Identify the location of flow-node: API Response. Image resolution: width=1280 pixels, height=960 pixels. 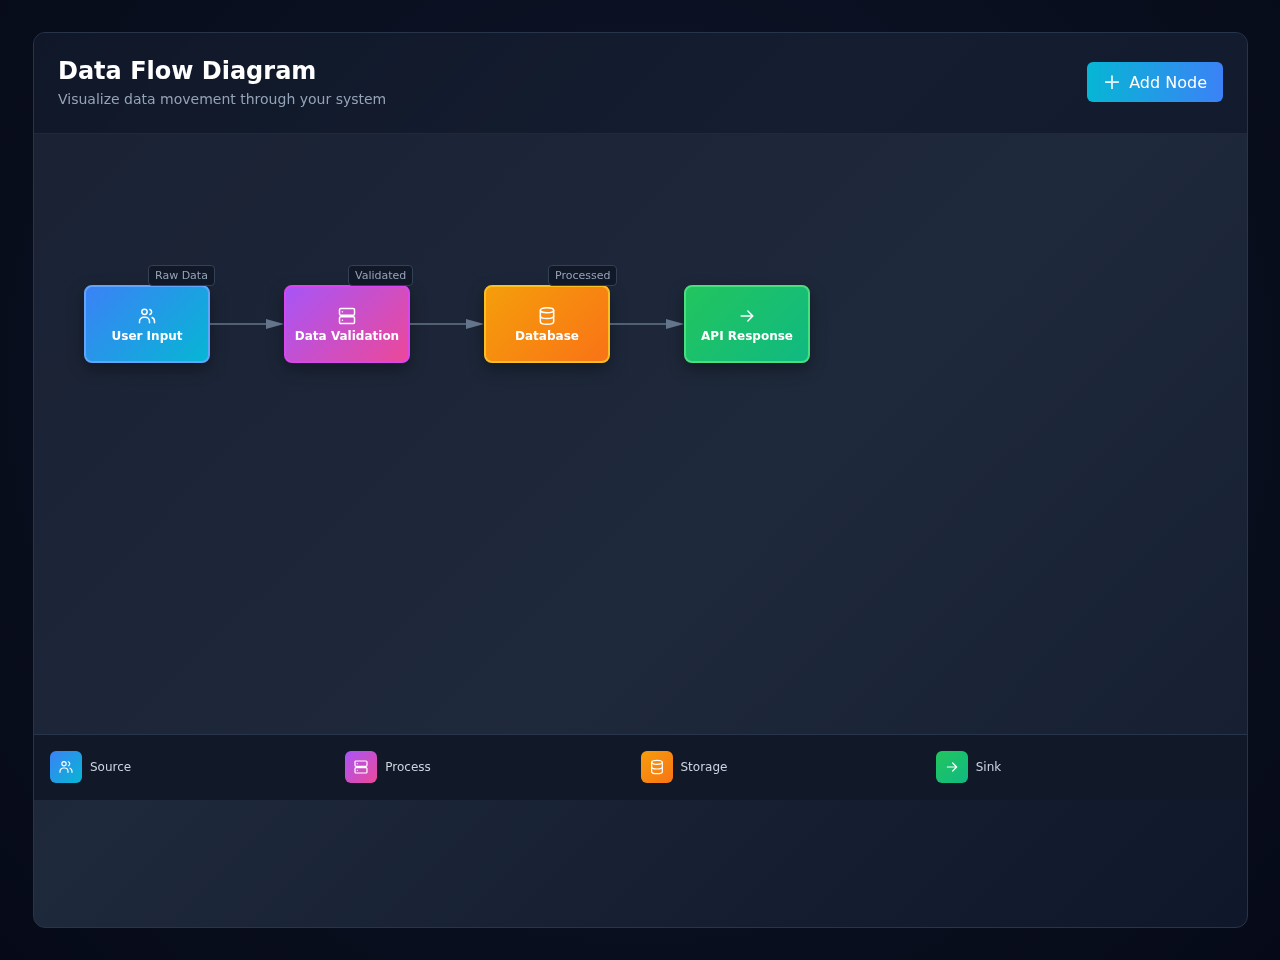
(747, 324).